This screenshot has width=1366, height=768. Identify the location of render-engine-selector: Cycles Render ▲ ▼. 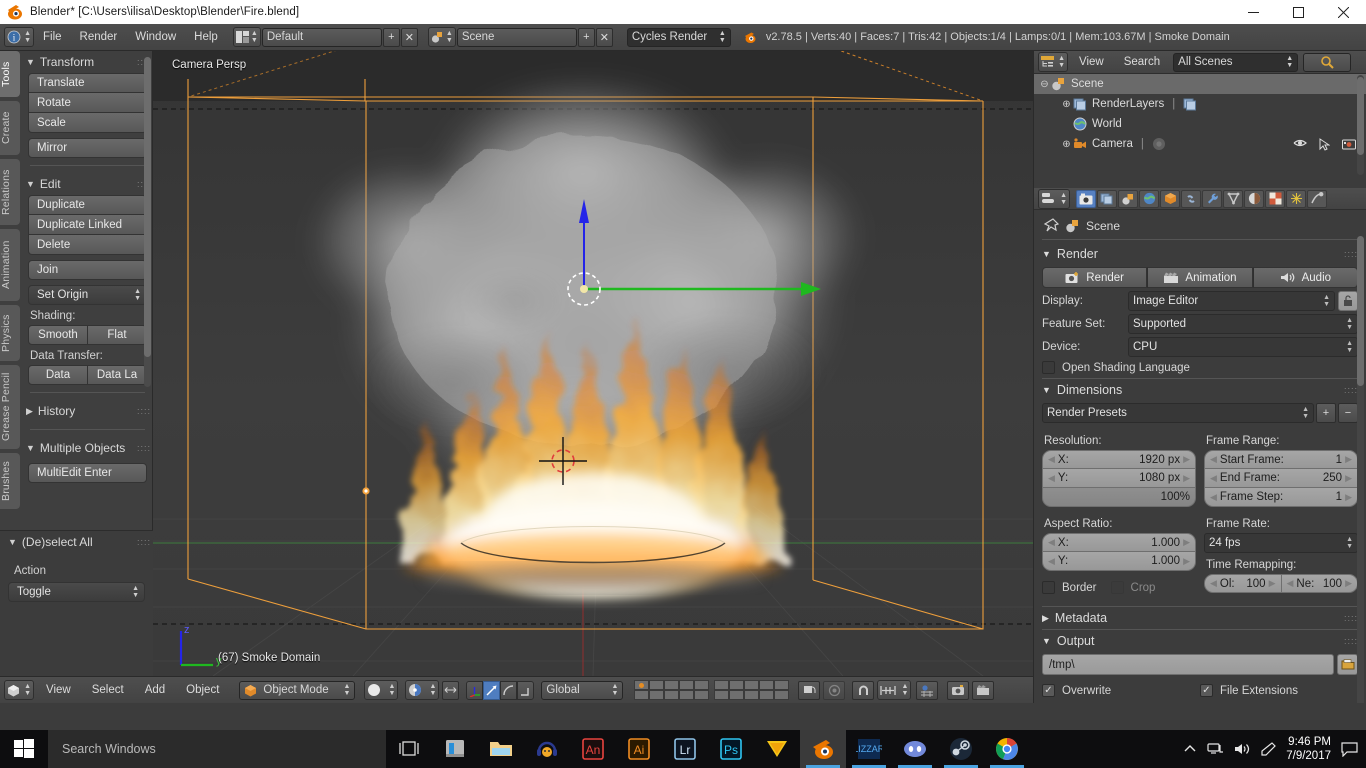
(678, 37).